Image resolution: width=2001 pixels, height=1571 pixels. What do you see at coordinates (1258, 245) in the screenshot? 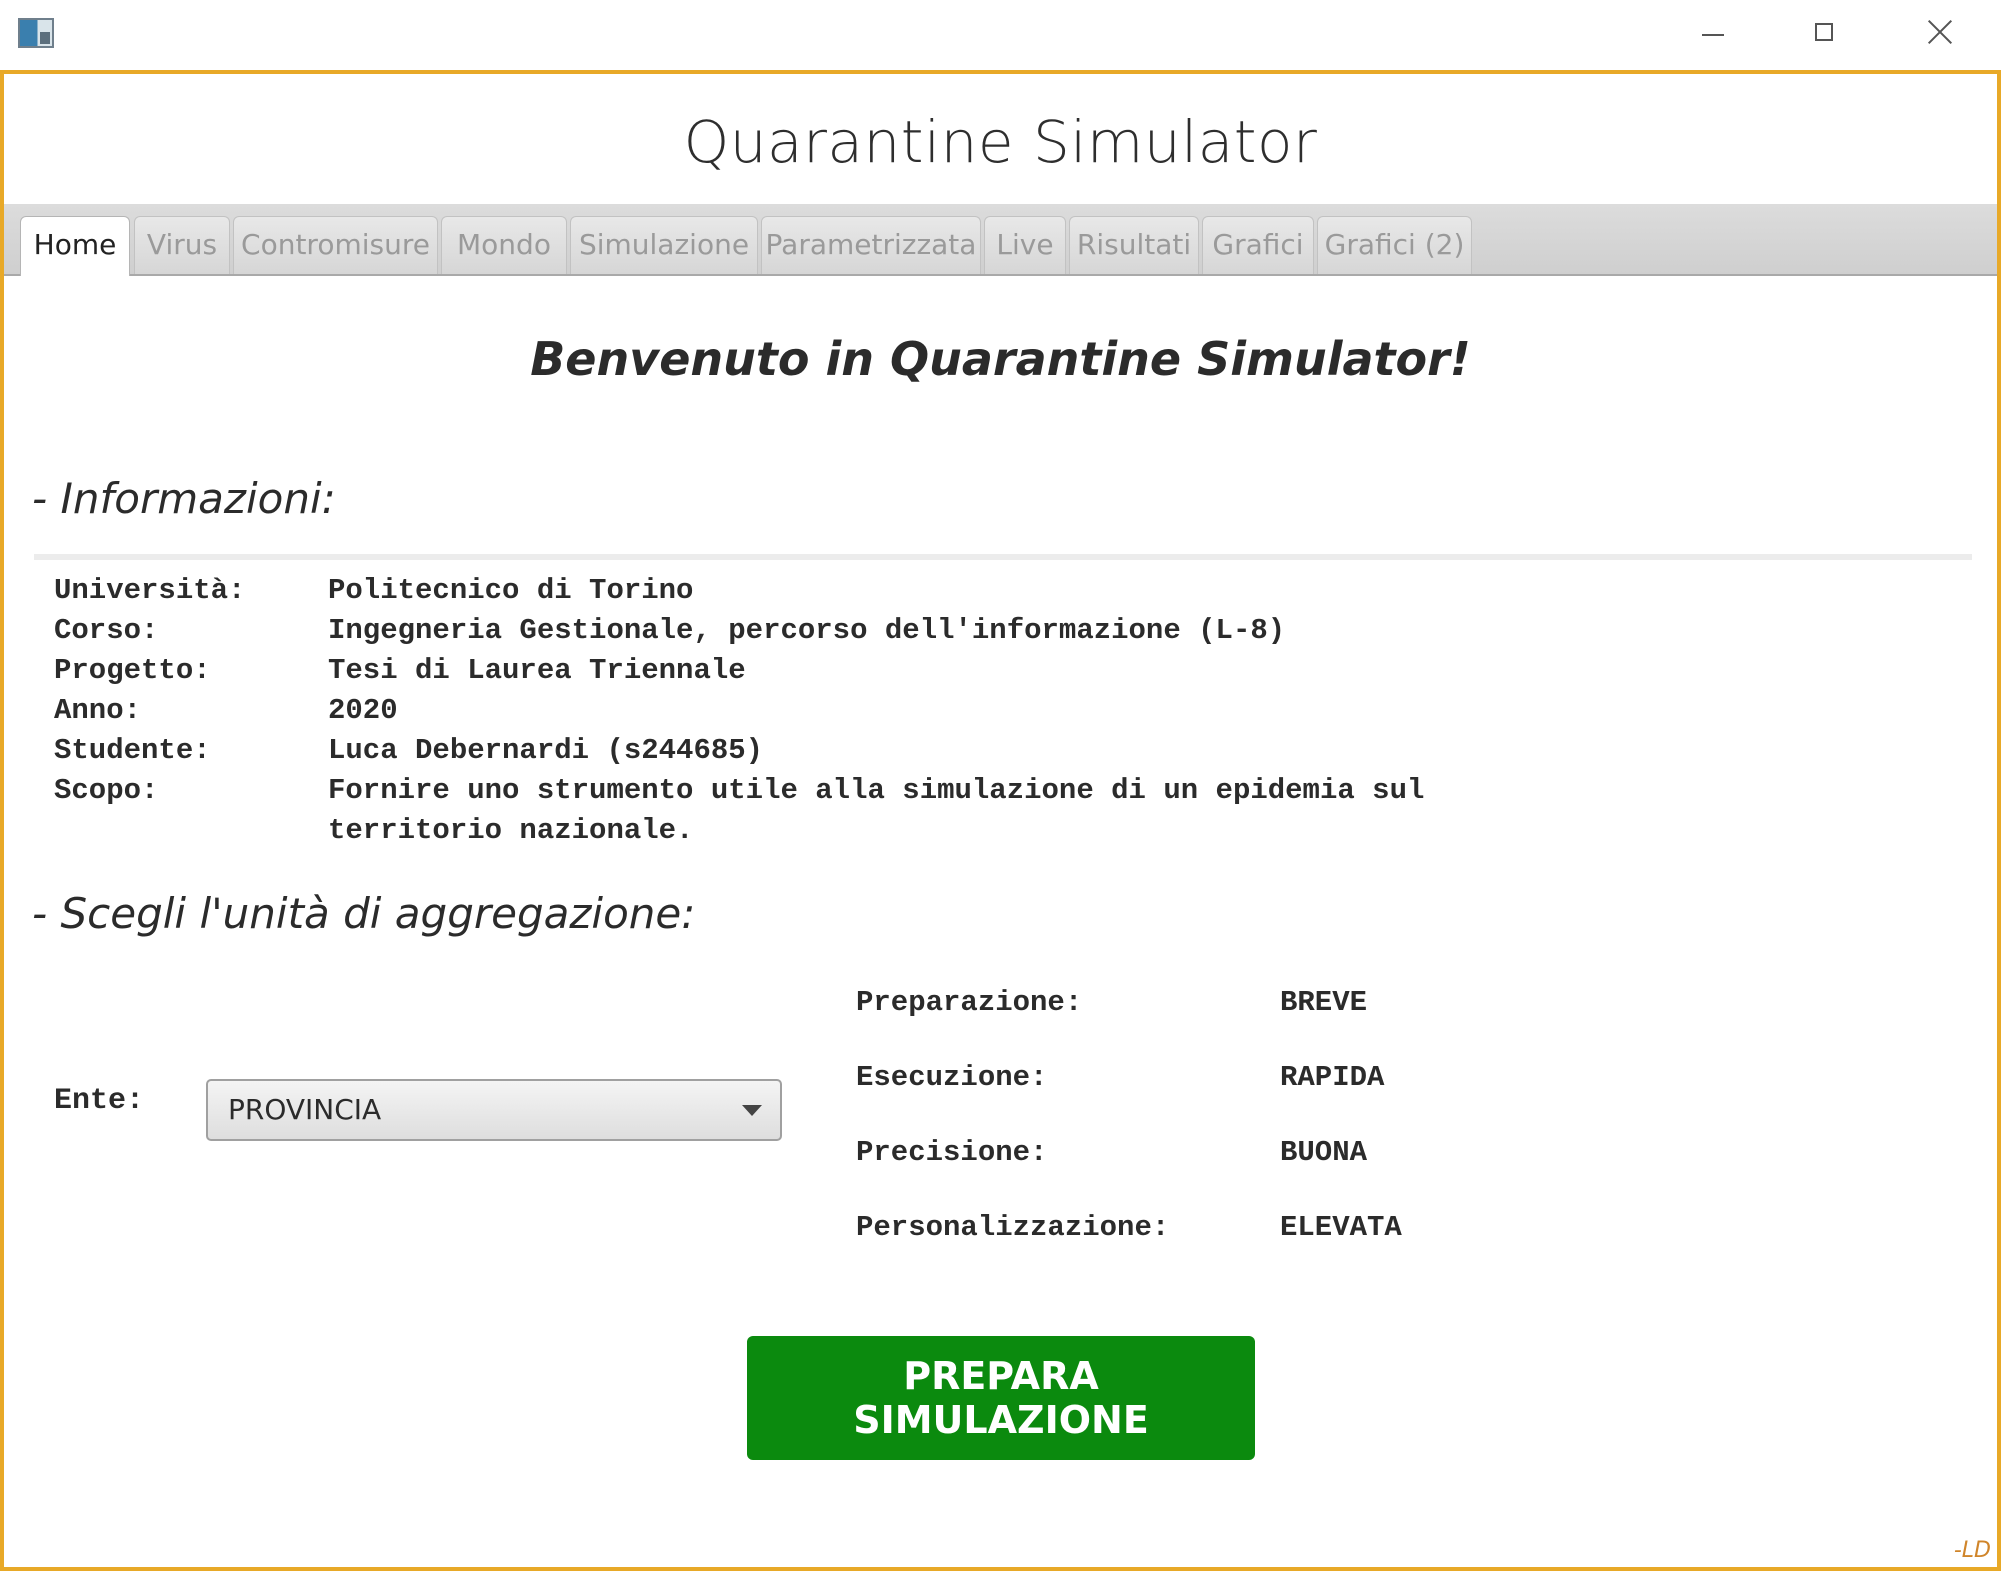
I see `tab-grafici: Grafici` at bounding box center [1258, 245].